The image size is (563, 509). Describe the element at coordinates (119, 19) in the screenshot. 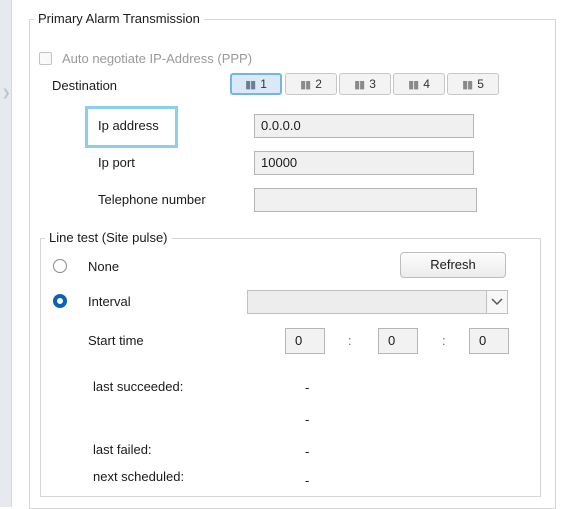

I see `primary-alarm-transmission-title: Primary Alarm Transmission` at that location.